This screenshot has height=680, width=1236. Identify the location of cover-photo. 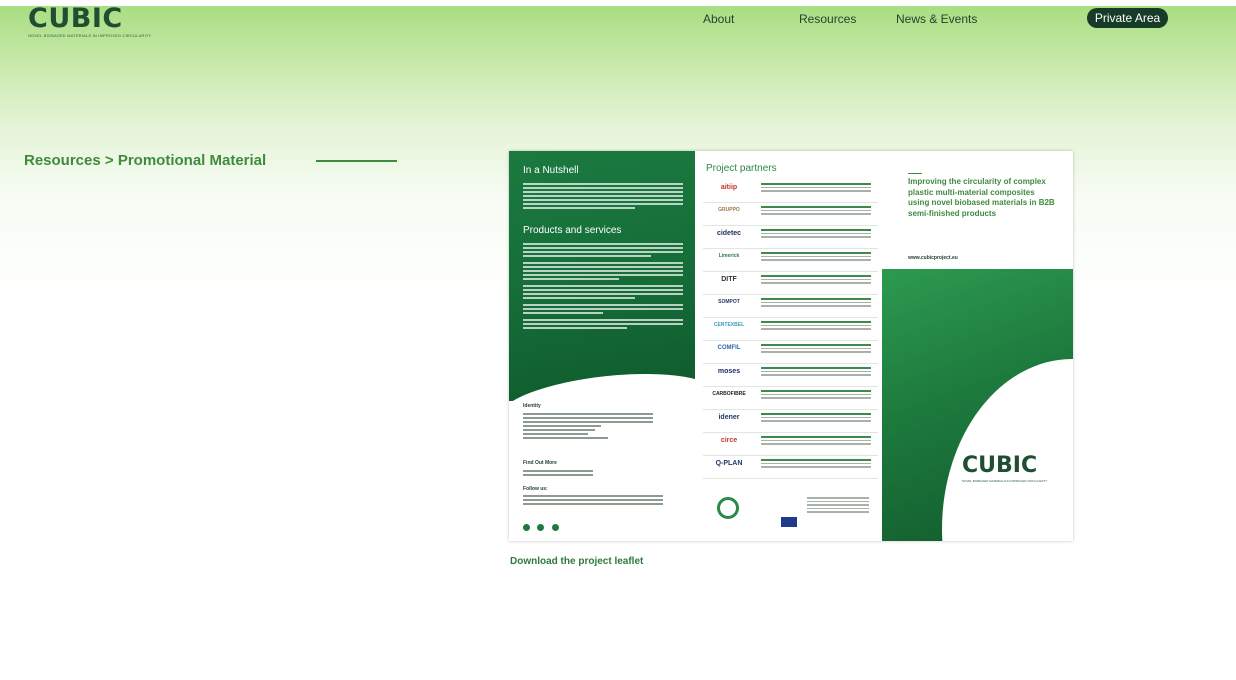
(977, 405).